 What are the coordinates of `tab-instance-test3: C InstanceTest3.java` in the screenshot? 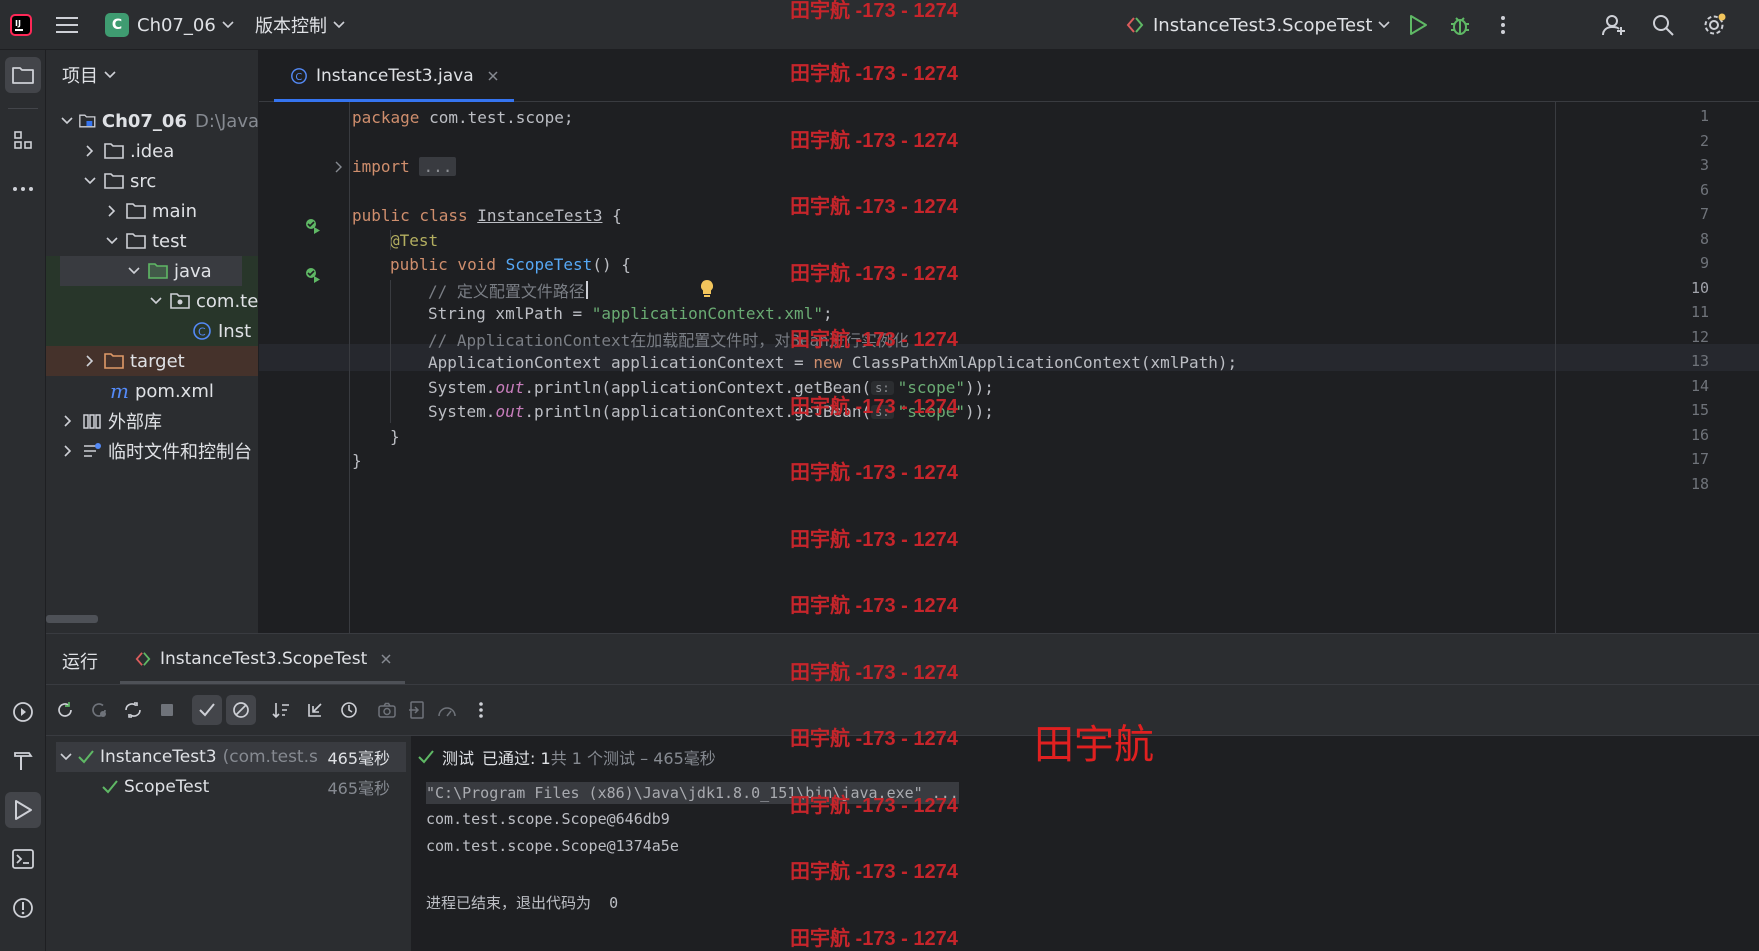 It's located at (394, 76).